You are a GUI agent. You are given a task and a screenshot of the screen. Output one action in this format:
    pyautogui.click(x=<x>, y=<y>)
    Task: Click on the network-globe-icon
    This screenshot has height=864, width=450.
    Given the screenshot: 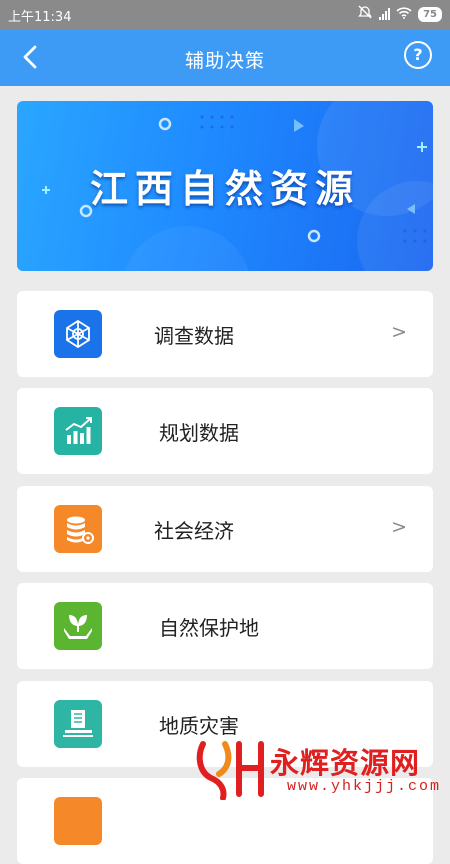 What is the action you would take?
    pyautogui.click(x=78, y=334)
    